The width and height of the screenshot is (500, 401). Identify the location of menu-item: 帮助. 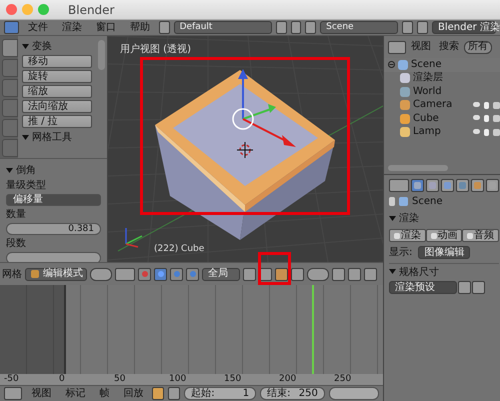
(139, 27).